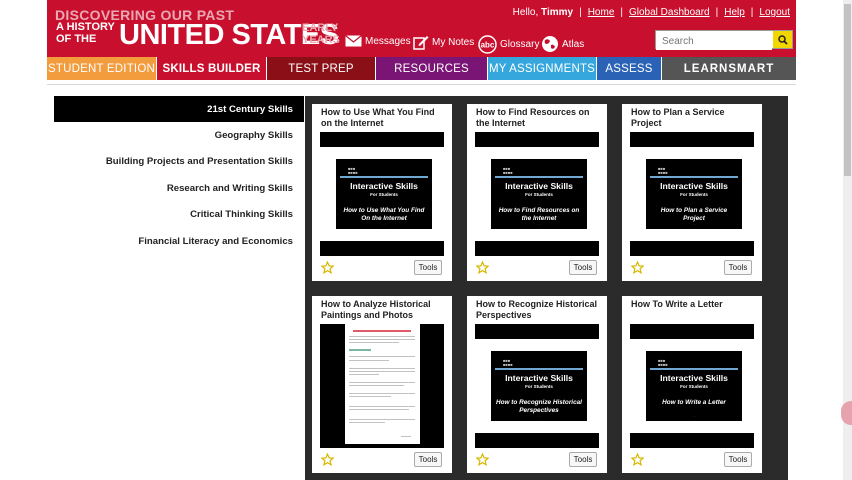  Describe the element at coordinates (432, 68) in the screenshot. I see `tab-resources: RESOURCES` at that location.